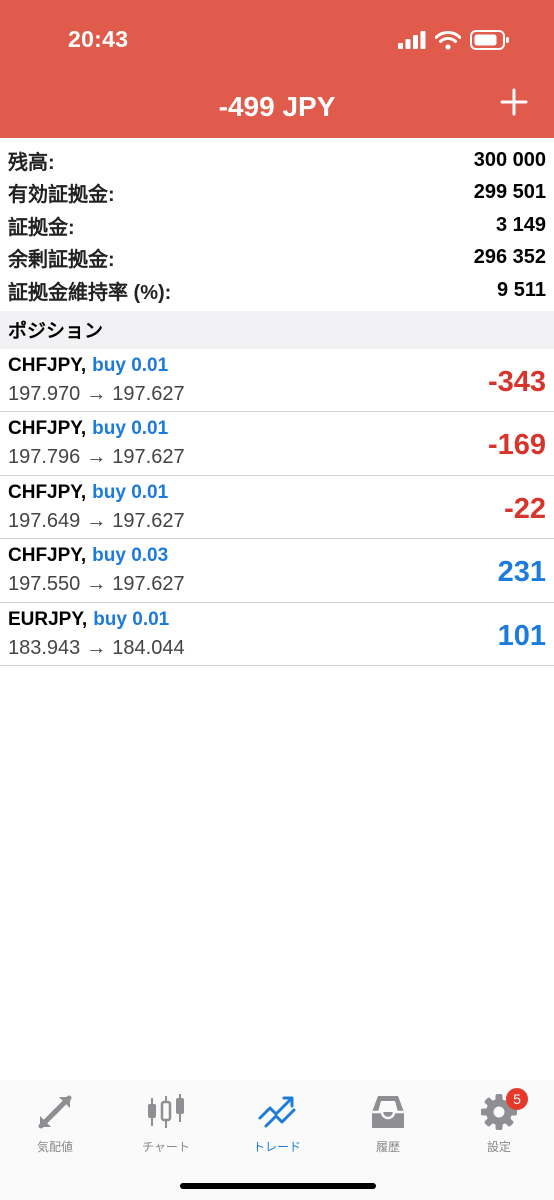  Describe the element at coordinates (61, 260) in the screenshot. I see `summary-label: 余剰証拠金:` at that location.